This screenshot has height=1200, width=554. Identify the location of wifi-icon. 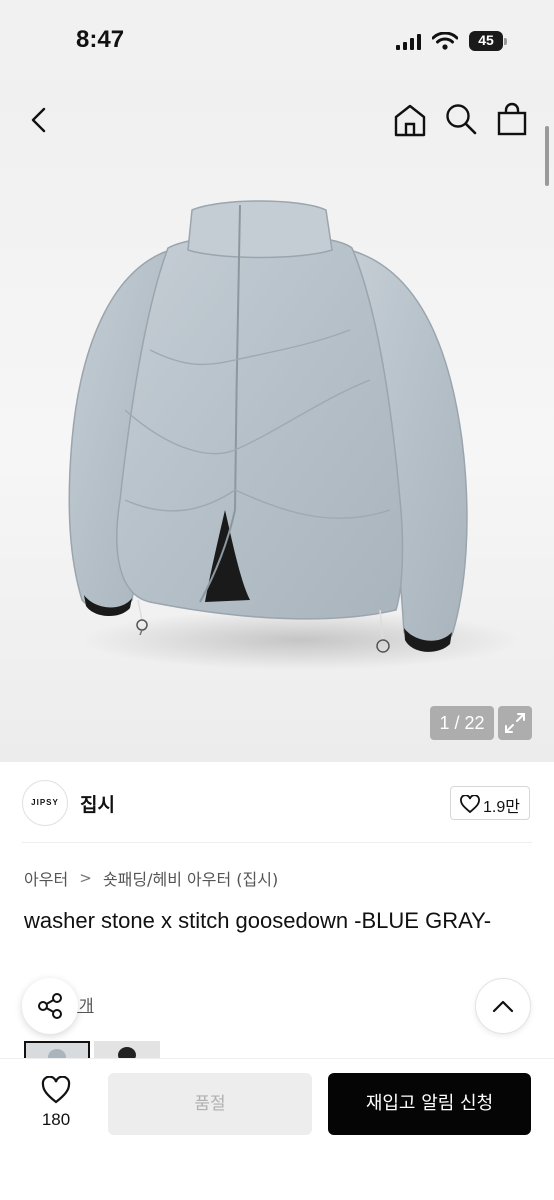
(445, 41).